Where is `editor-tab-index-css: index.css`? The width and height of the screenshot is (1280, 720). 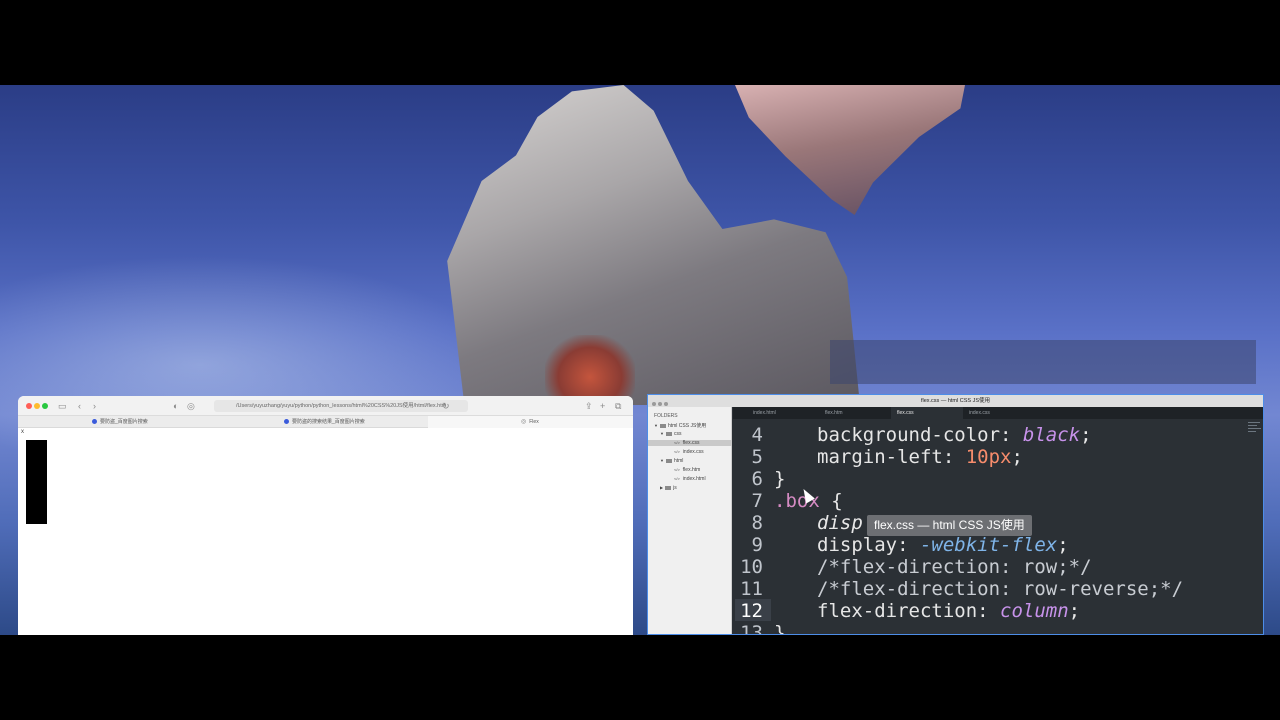 editor-tab-index-css: index.css is located at coordinates (999, 413).